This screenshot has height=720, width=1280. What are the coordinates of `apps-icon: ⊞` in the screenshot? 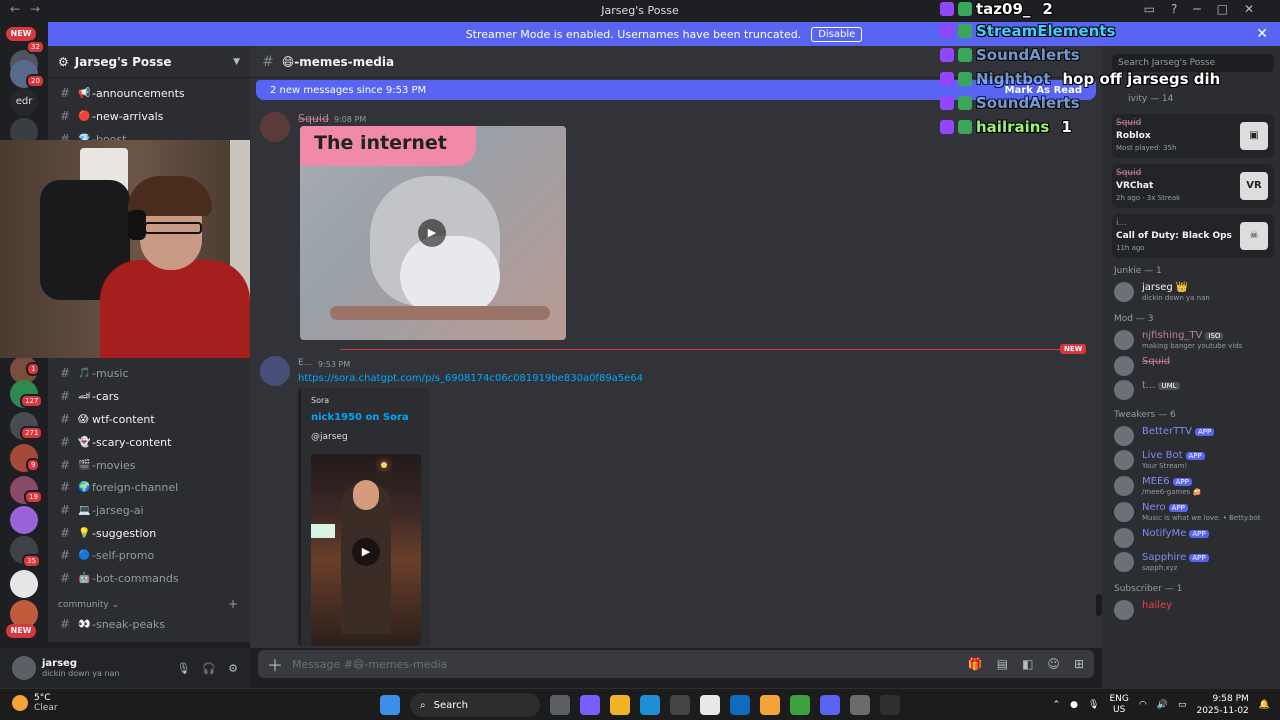 It's located at (1079, 664).